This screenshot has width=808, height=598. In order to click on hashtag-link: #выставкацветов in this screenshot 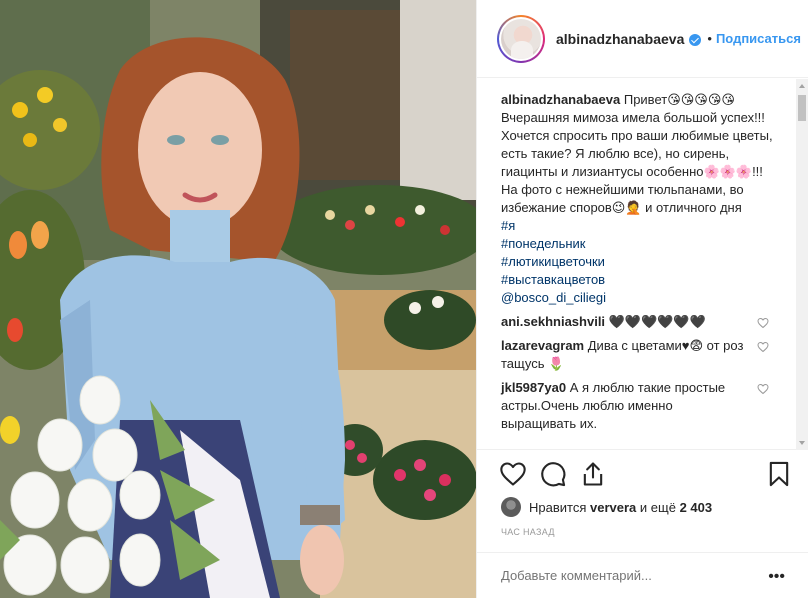, I will do `click(637, 280)`.